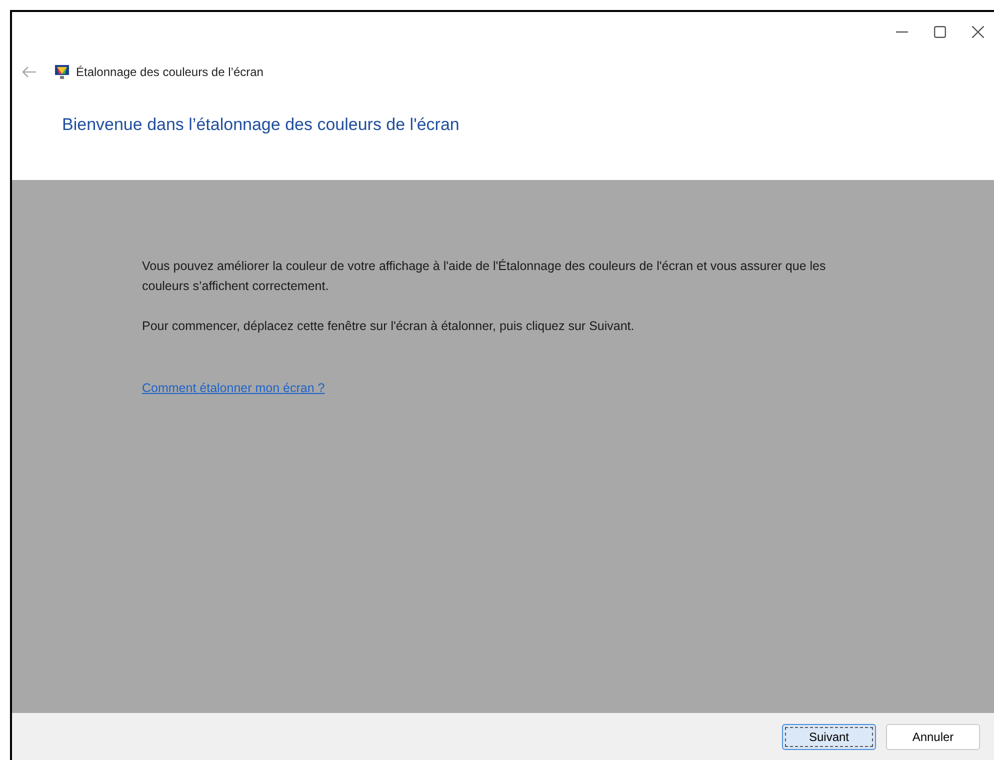  Describe the element at coordinates (829, 737) in the screenshot. I see `next-button: Suivant` at that location.